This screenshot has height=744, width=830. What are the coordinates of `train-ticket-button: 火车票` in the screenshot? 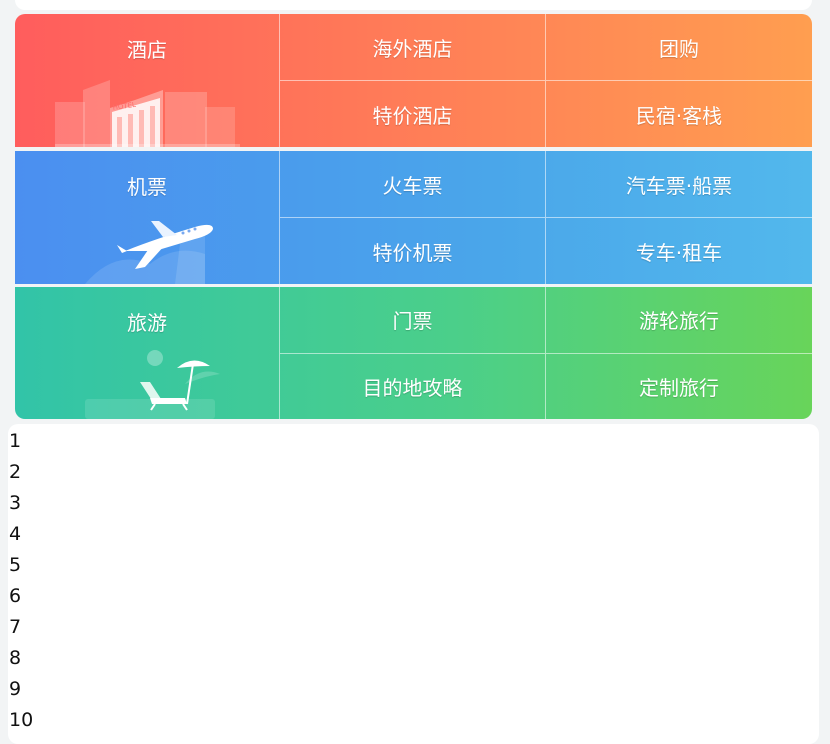 It's located at (412, 184).